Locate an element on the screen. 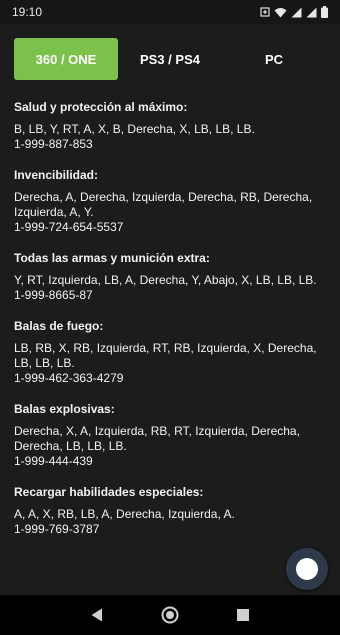  cheat-title: Recargar habilidades especiales: is located at coordinates (109, 492).